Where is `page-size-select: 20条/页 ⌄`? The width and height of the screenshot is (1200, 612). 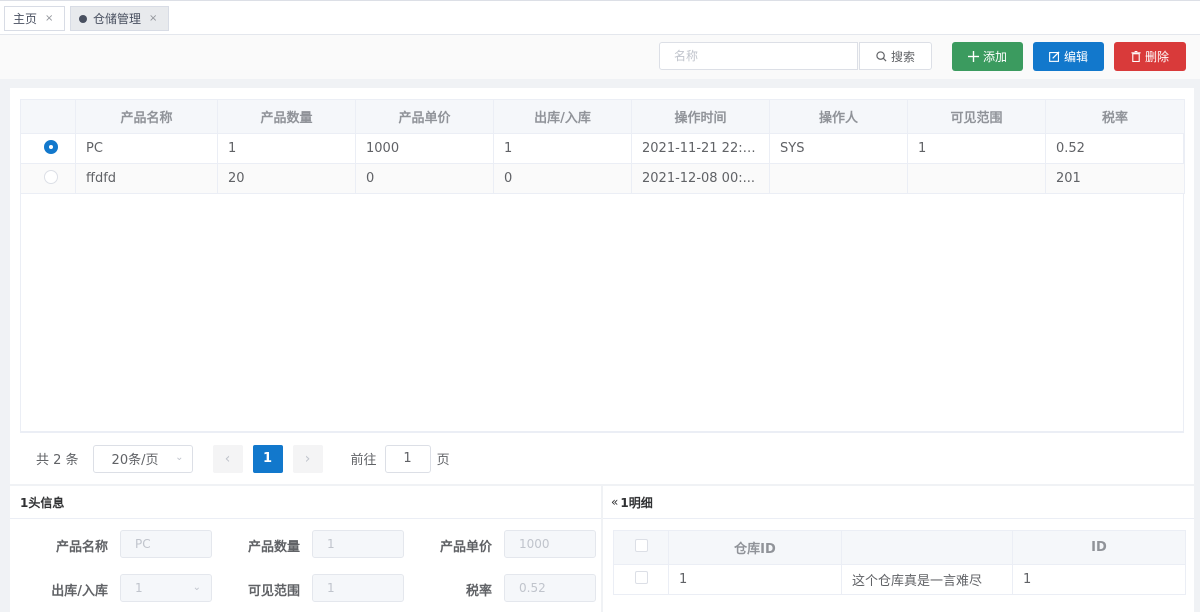 page-size-select: 20条/页 ⌄ is located at coordinates (142, 458).